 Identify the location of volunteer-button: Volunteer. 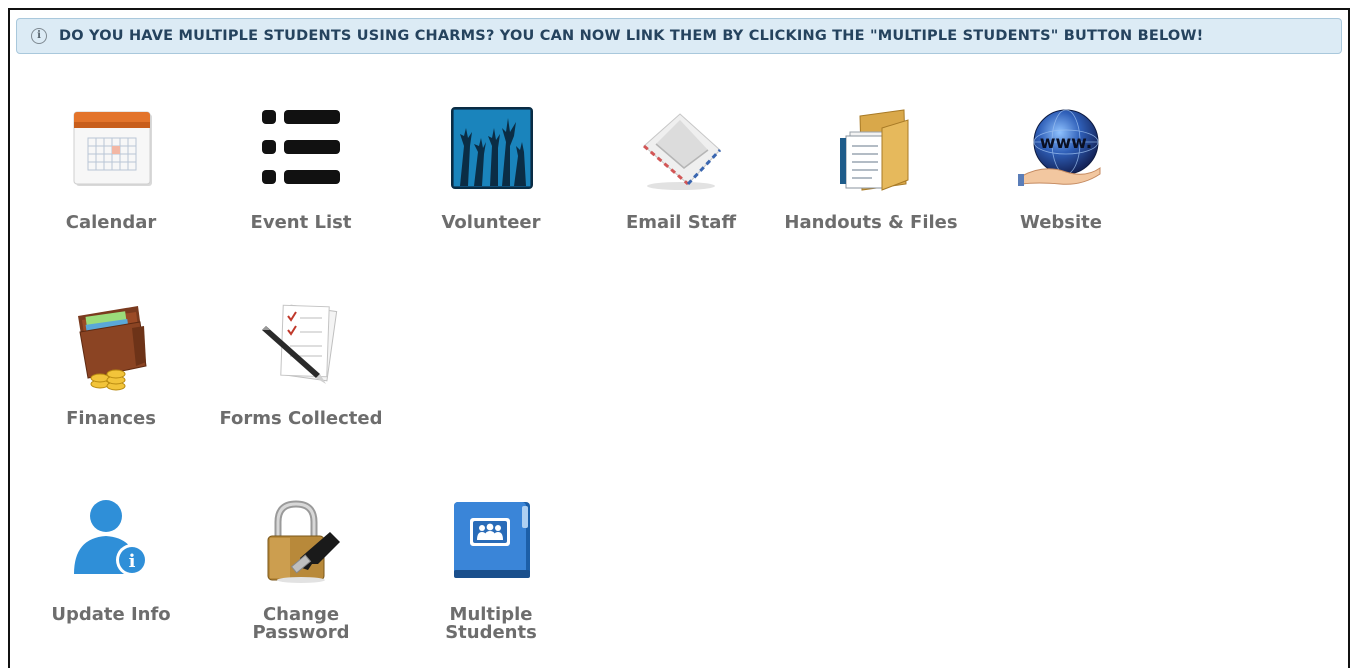
(491, 186).